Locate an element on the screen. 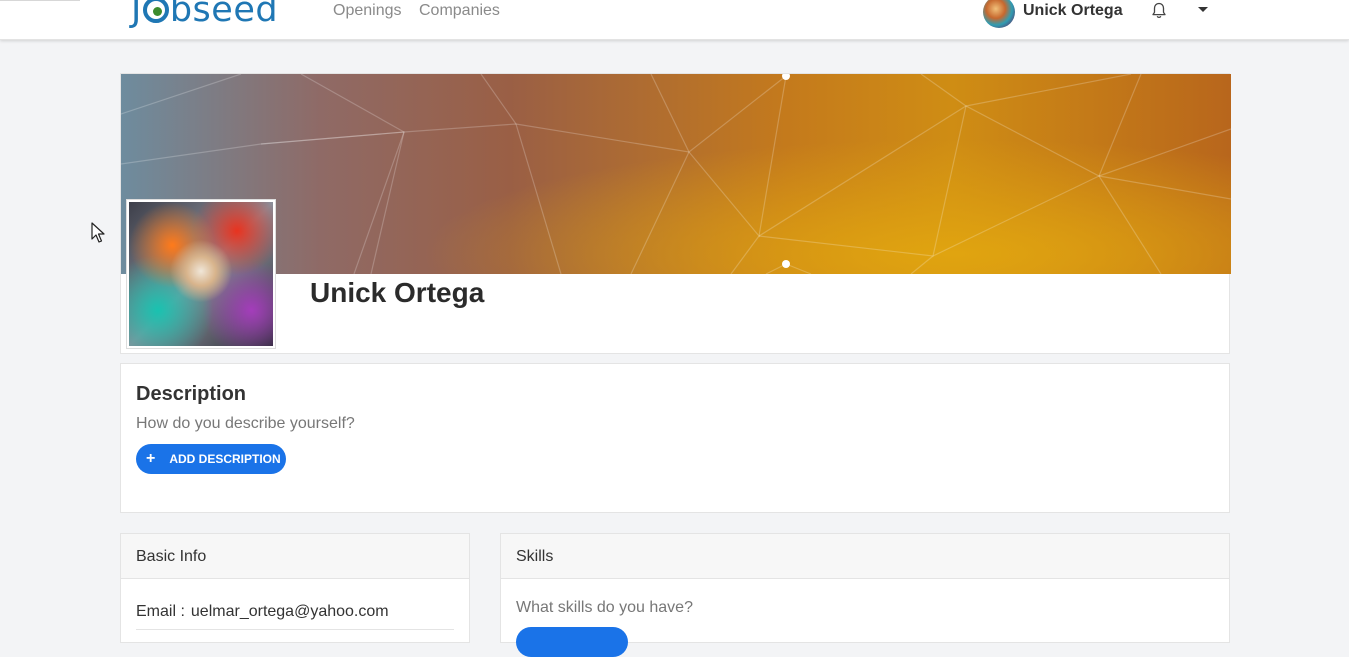 The height and width of the screenshot is (657, 1349). caret-down-icon is located at coordinates (1203, 9).